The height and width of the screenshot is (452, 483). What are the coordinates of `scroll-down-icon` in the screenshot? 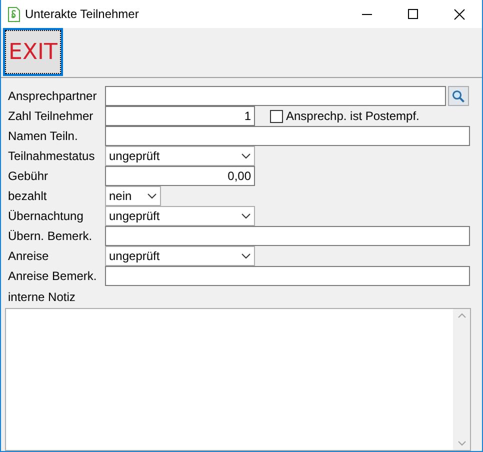 It's located at (462, 443).